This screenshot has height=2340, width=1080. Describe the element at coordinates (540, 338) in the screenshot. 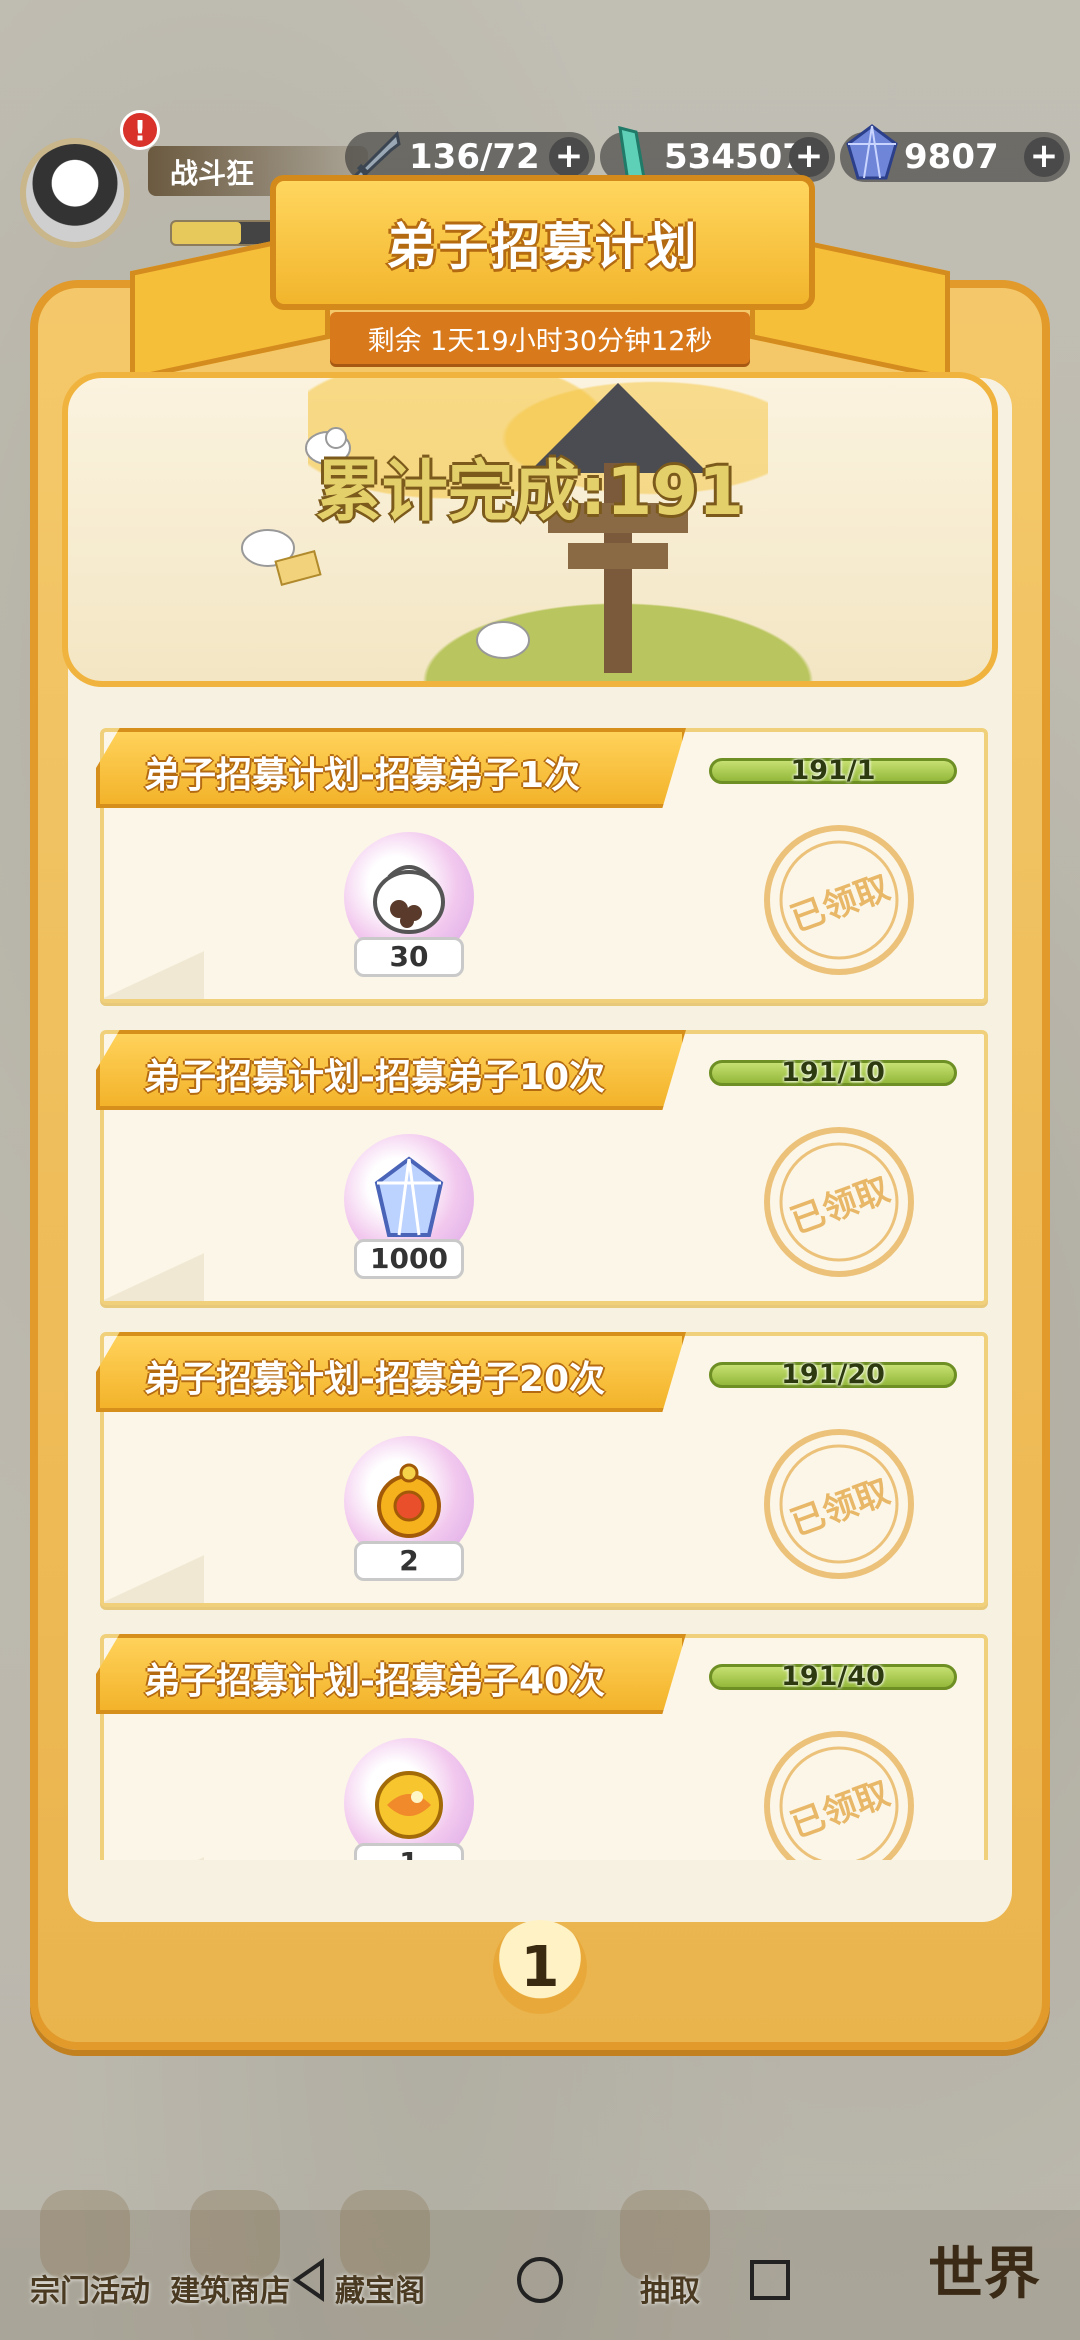

I see `countdown-timer: 剩余 1天19小时30分钟12秒` at that location.